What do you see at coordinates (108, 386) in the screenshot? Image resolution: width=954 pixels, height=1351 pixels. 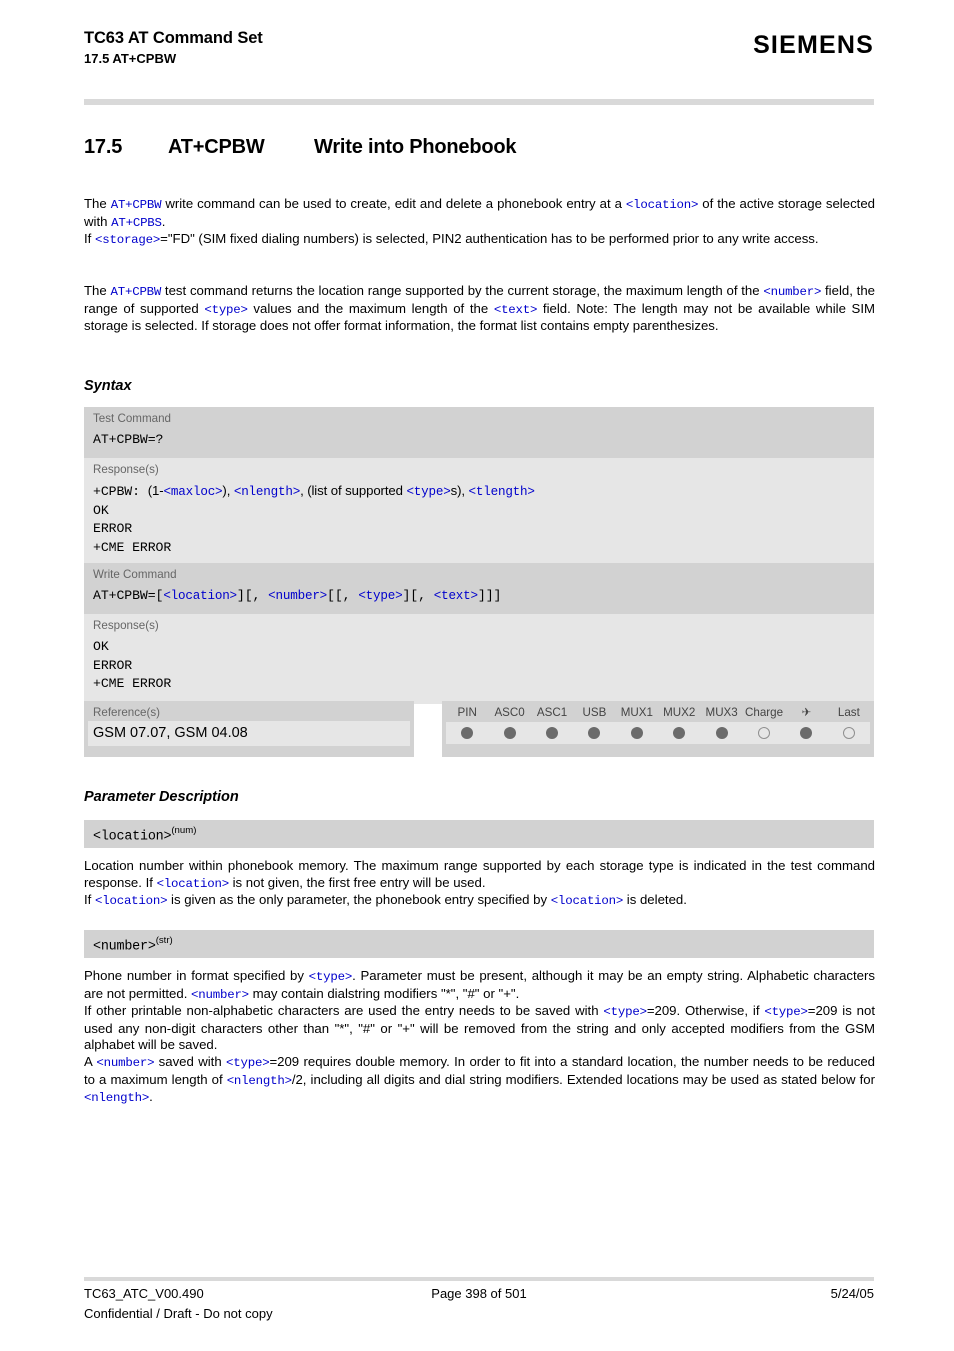 I see `syntax-heading: Syntax` at bounding box center [108, 386].